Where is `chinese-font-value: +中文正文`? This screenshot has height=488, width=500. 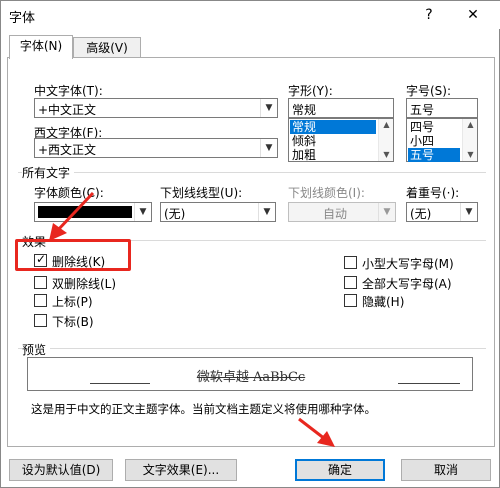 chinese-font-value: +中文正文 is located at coordinates (67, 110).